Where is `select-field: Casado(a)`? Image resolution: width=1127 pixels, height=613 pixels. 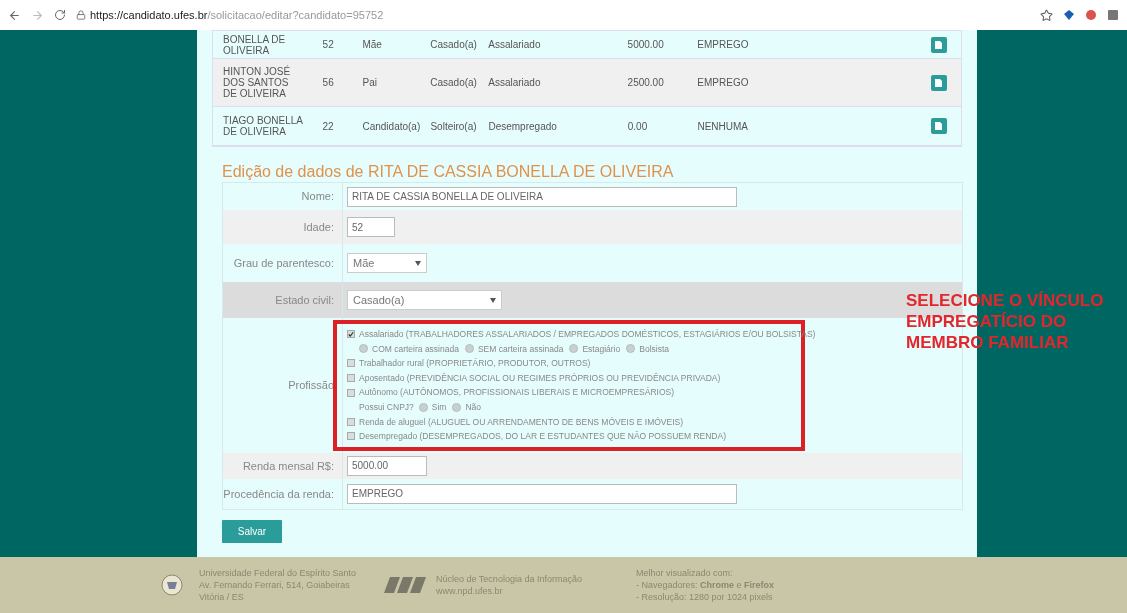
select-field: Casado(a) is located at coordinates (424, 300).